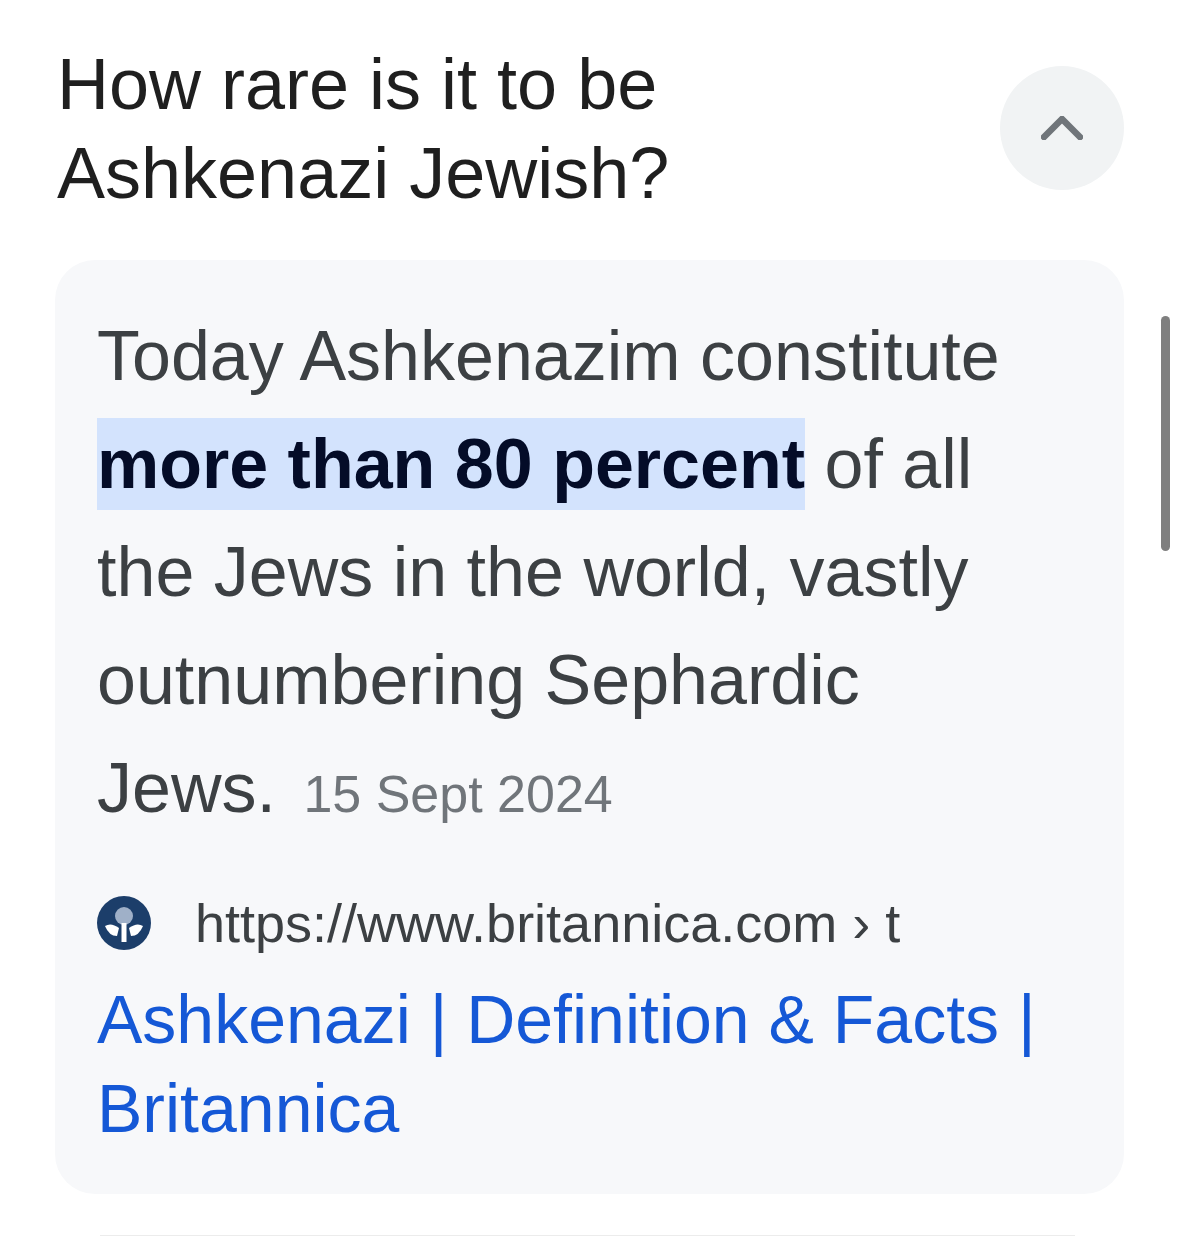  Describe the element at coordinates (1062, 128) in the screenshot. I see `chevron-up-icon` at that location.